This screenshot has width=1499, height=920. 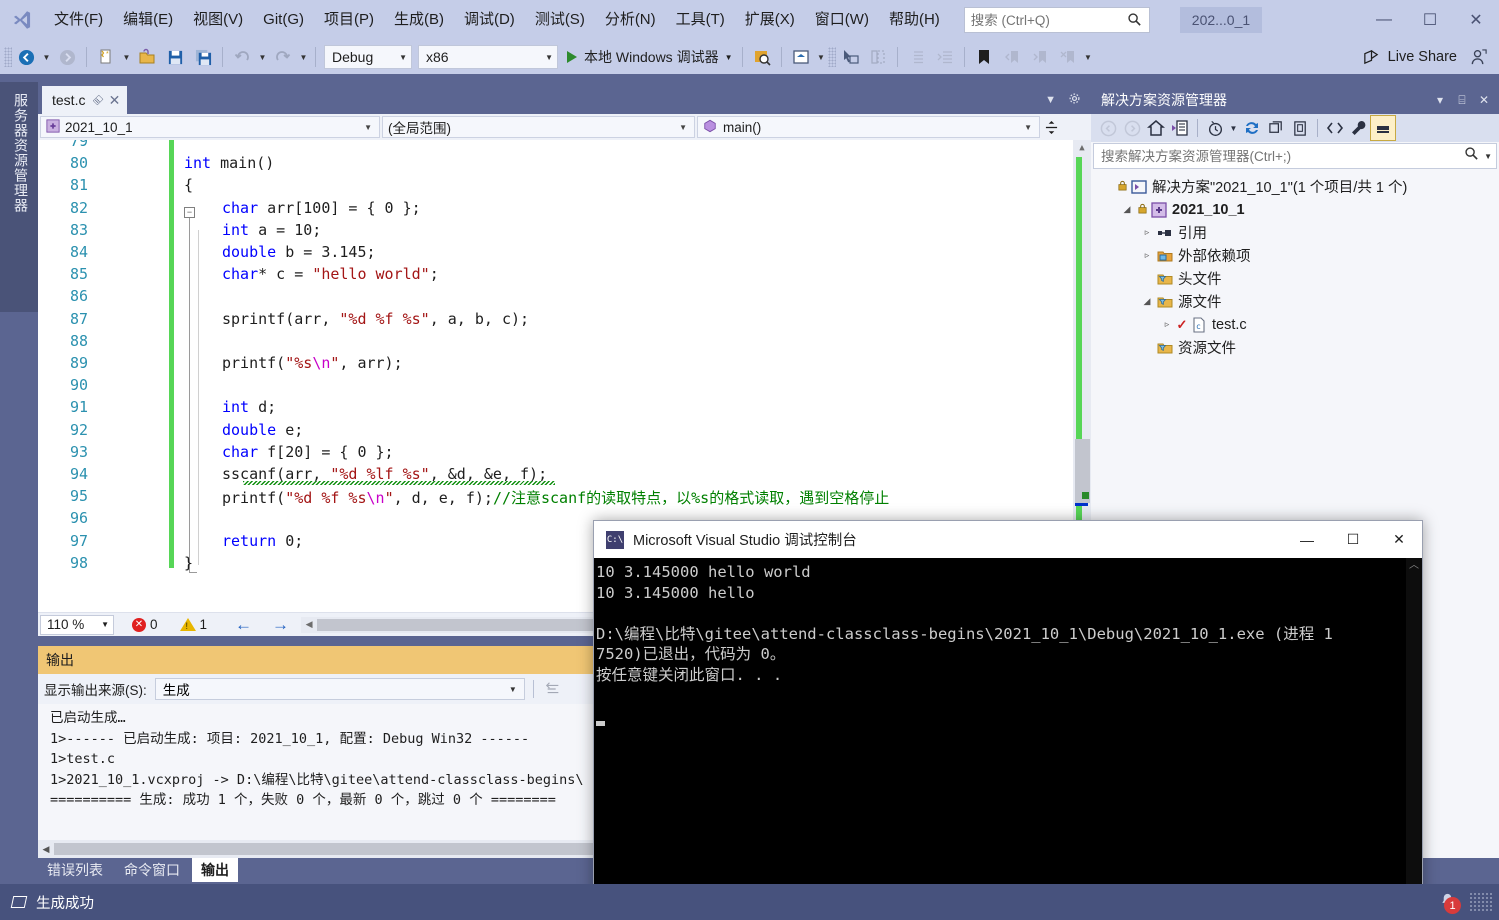 What do you see at coordinates (188, 563) in the screenshot?
I see `code-line: }` at bounding box center [188, 563].